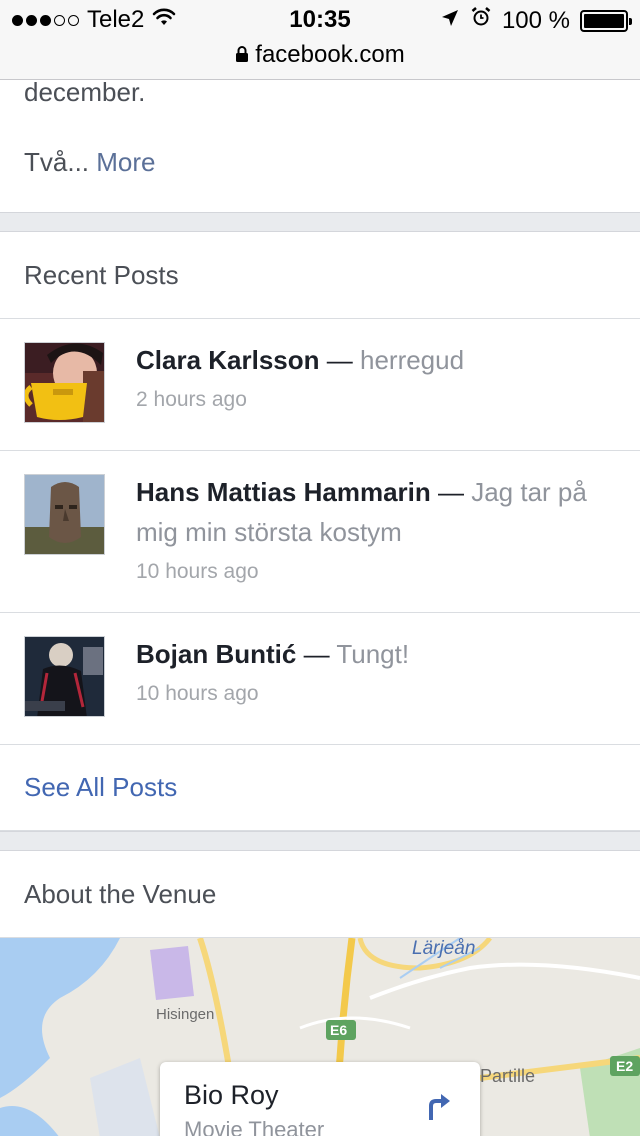  I want to click on directions-arrow-icon, so click(439, 1109).